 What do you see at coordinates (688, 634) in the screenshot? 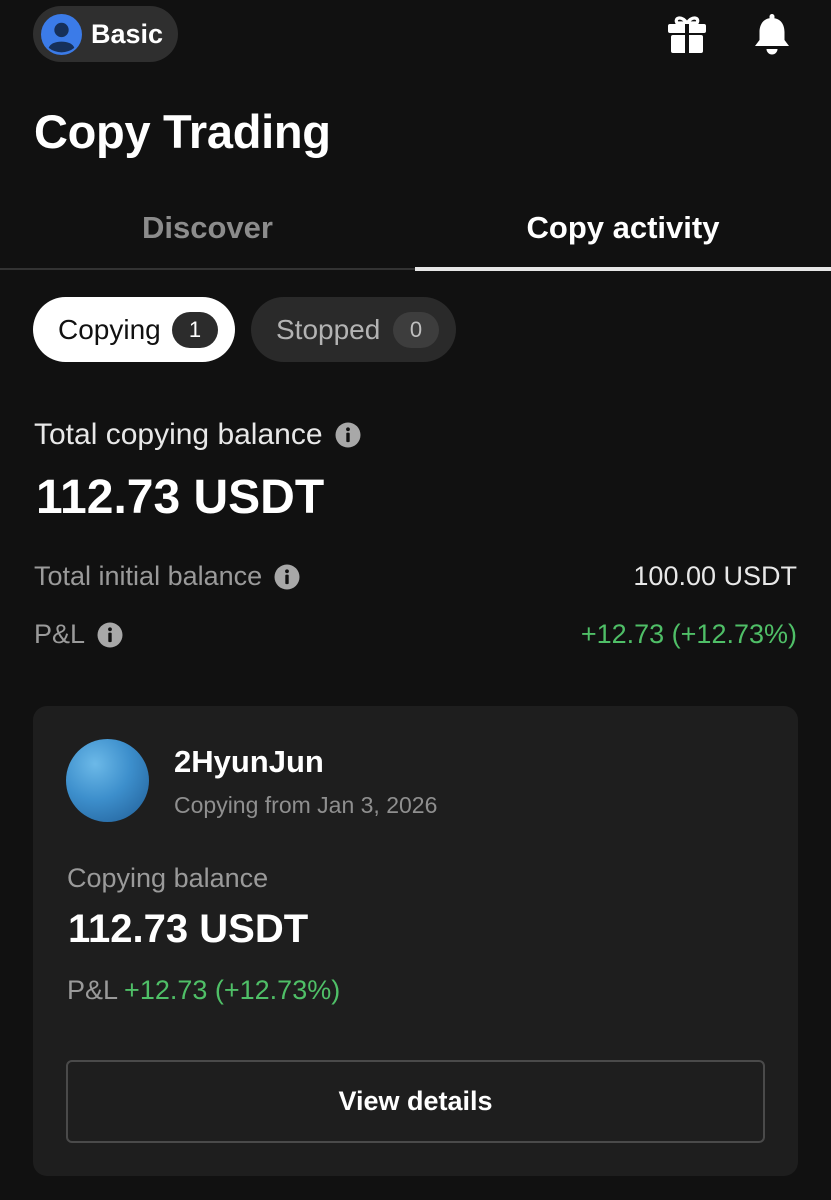
I see `pnl-value: +12.73 (+12.73%)` at bounding box center [688, 634].